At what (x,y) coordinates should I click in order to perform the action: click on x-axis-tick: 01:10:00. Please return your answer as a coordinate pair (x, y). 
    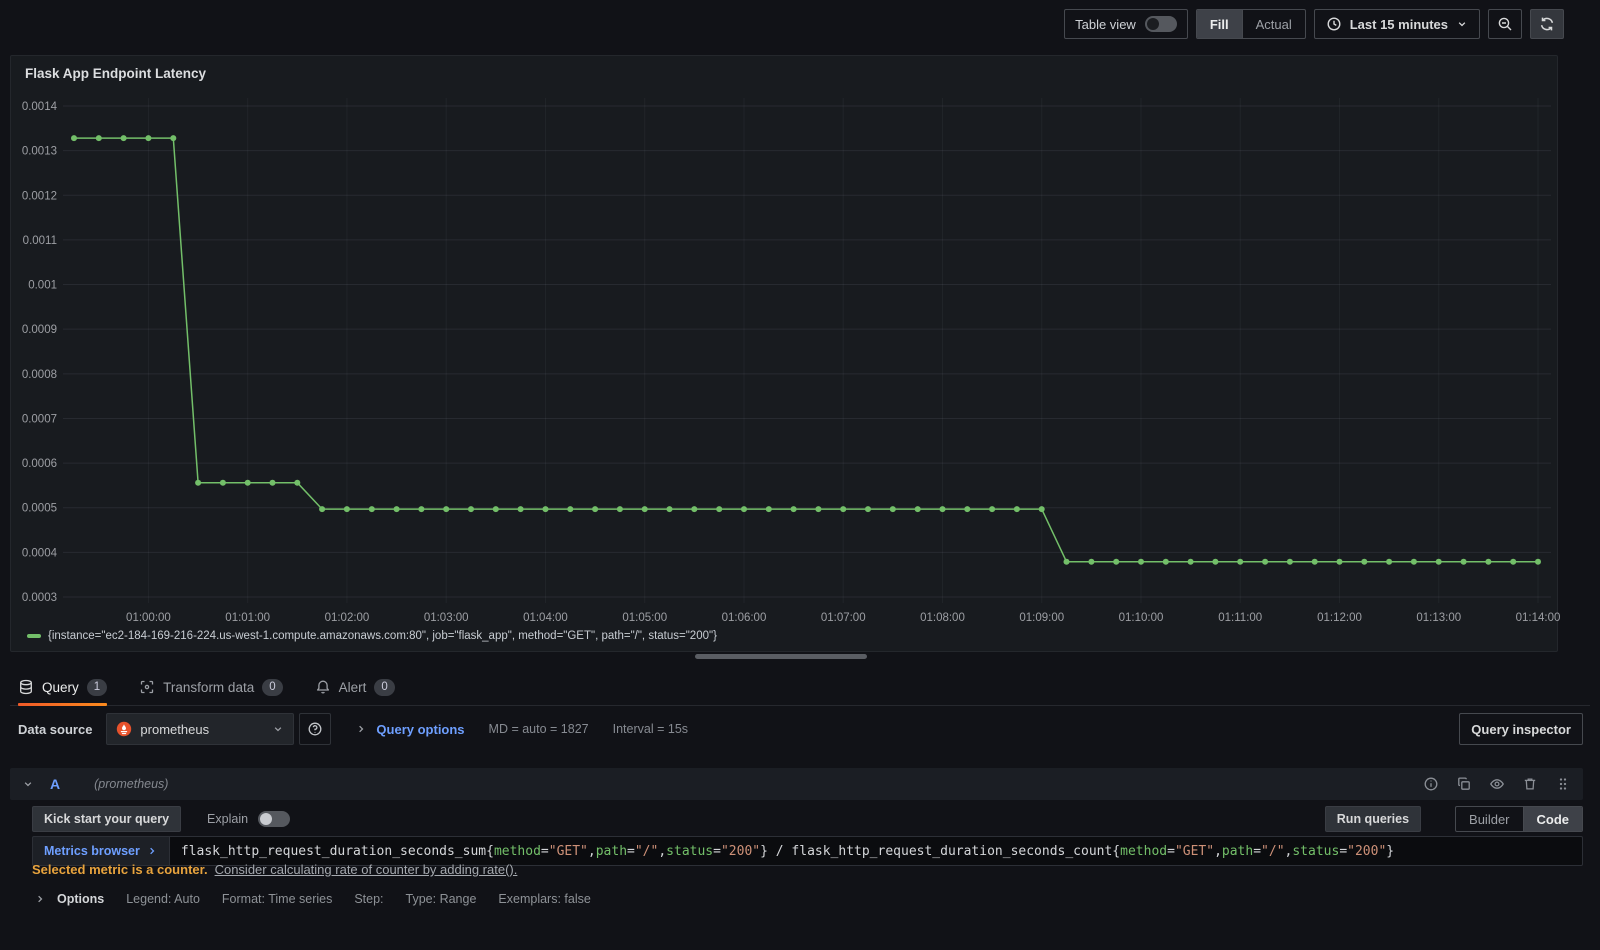
    Looking at the image, I should click on (1141, 618).